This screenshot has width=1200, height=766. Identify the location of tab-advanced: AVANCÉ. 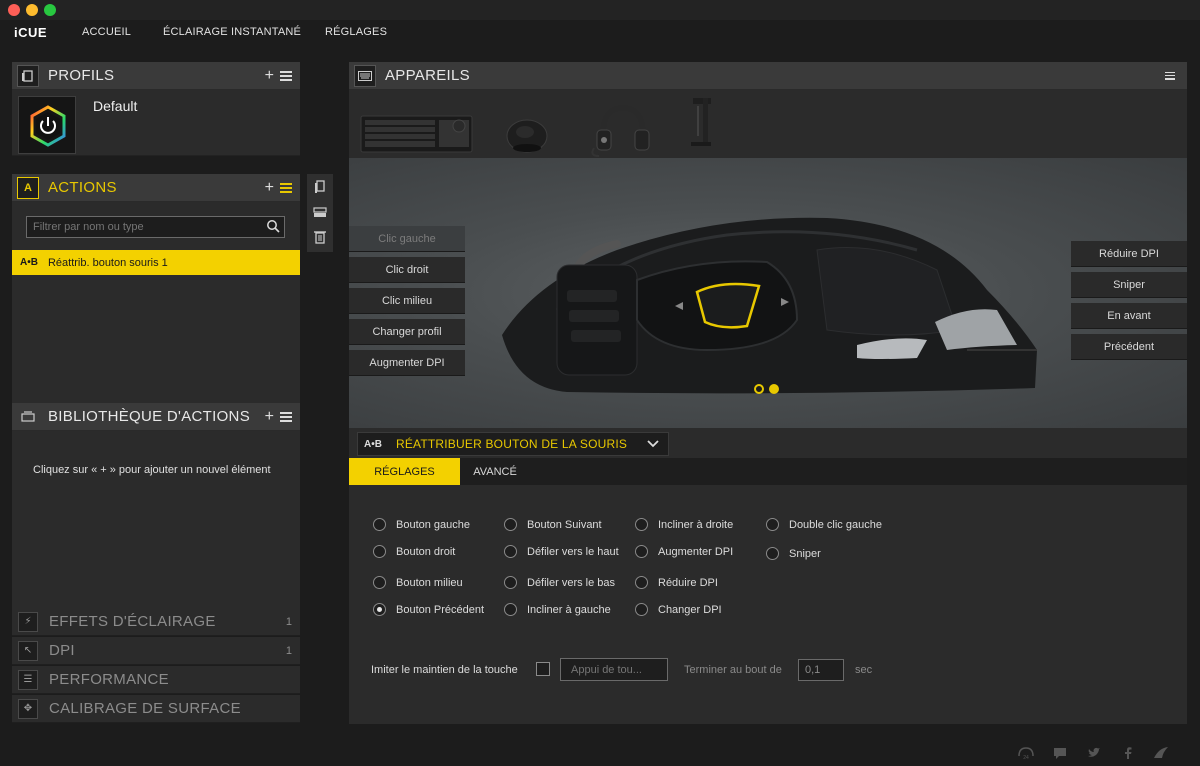
(495, 471).